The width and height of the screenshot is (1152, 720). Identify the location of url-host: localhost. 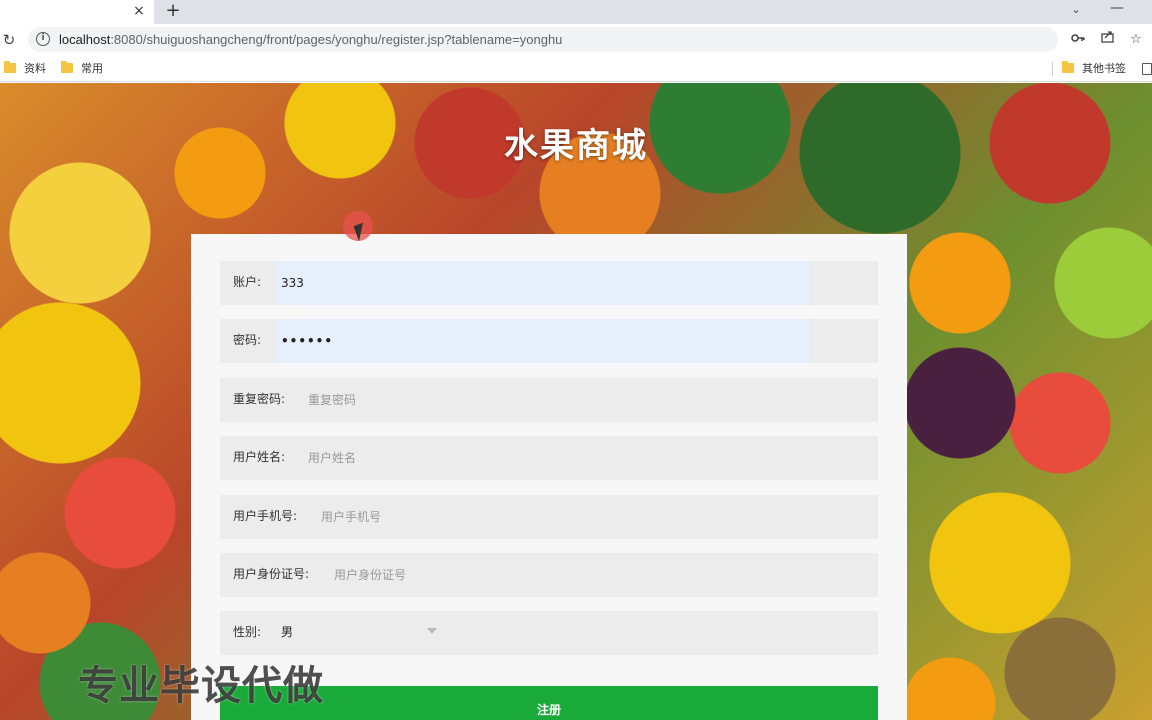
(85, 39).